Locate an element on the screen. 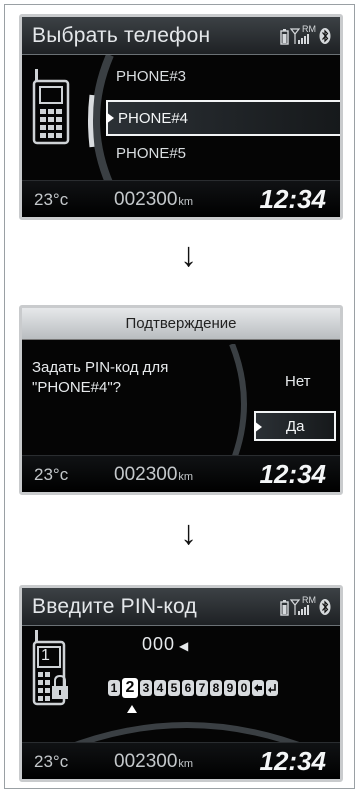 Image resolution: width=358 pixels, height=796 pixels. phone-icon is located at coordinates (52, 109).